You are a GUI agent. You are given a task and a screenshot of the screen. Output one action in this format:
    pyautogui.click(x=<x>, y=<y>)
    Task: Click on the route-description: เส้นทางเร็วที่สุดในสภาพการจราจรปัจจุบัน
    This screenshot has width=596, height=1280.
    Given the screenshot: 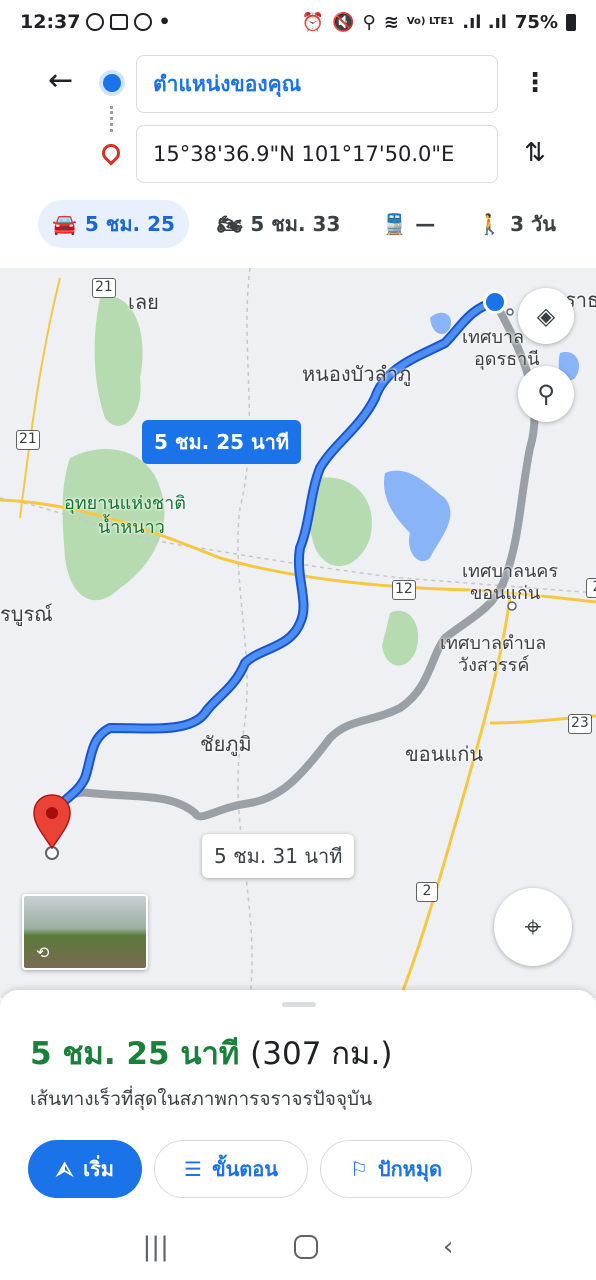 What is the action you would take?
    pyautogui.click(x=201, y=1099)
    